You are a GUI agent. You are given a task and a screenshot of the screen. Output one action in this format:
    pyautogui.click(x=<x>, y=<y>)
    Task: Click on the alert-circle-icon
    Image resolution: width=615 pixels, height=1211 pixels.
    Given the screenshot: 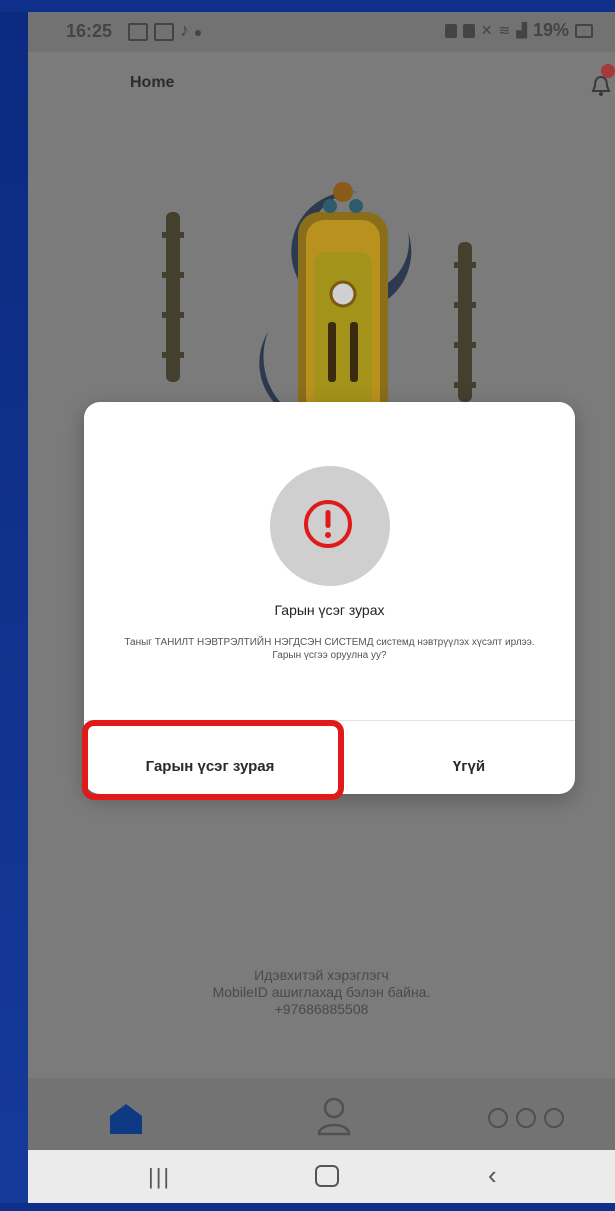 What is the action you would take?
    pyautogui.click(x=328, y=524)
    